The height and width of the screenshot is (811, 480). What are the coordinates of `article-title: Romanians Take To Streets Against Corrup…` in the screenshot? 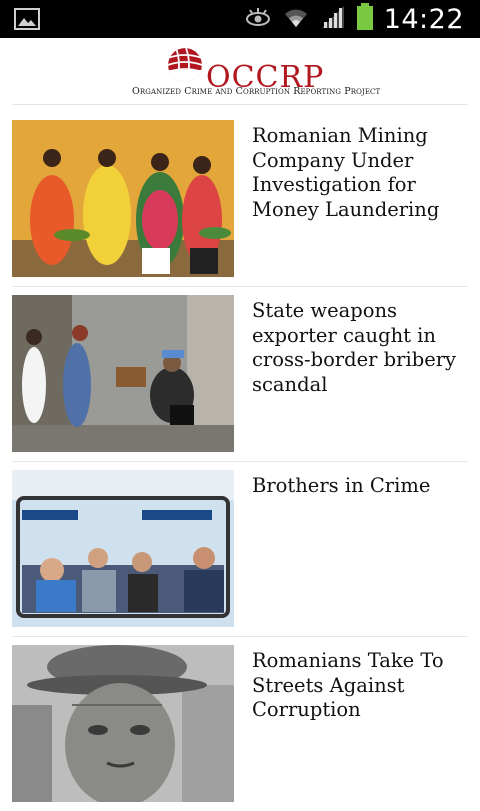 It's located at (362, 686).